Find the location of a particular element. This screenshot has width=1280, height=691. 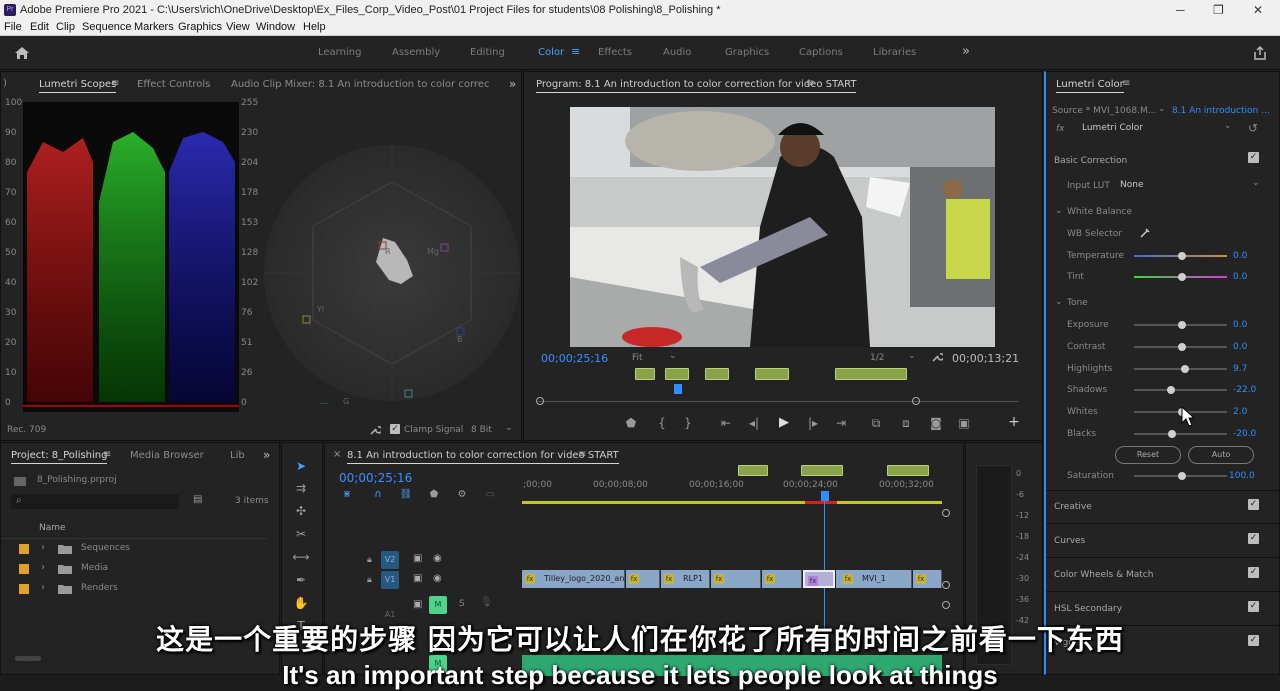

lumetri-effect-select: Lumetri Color is located at coordinates (1112, 128).